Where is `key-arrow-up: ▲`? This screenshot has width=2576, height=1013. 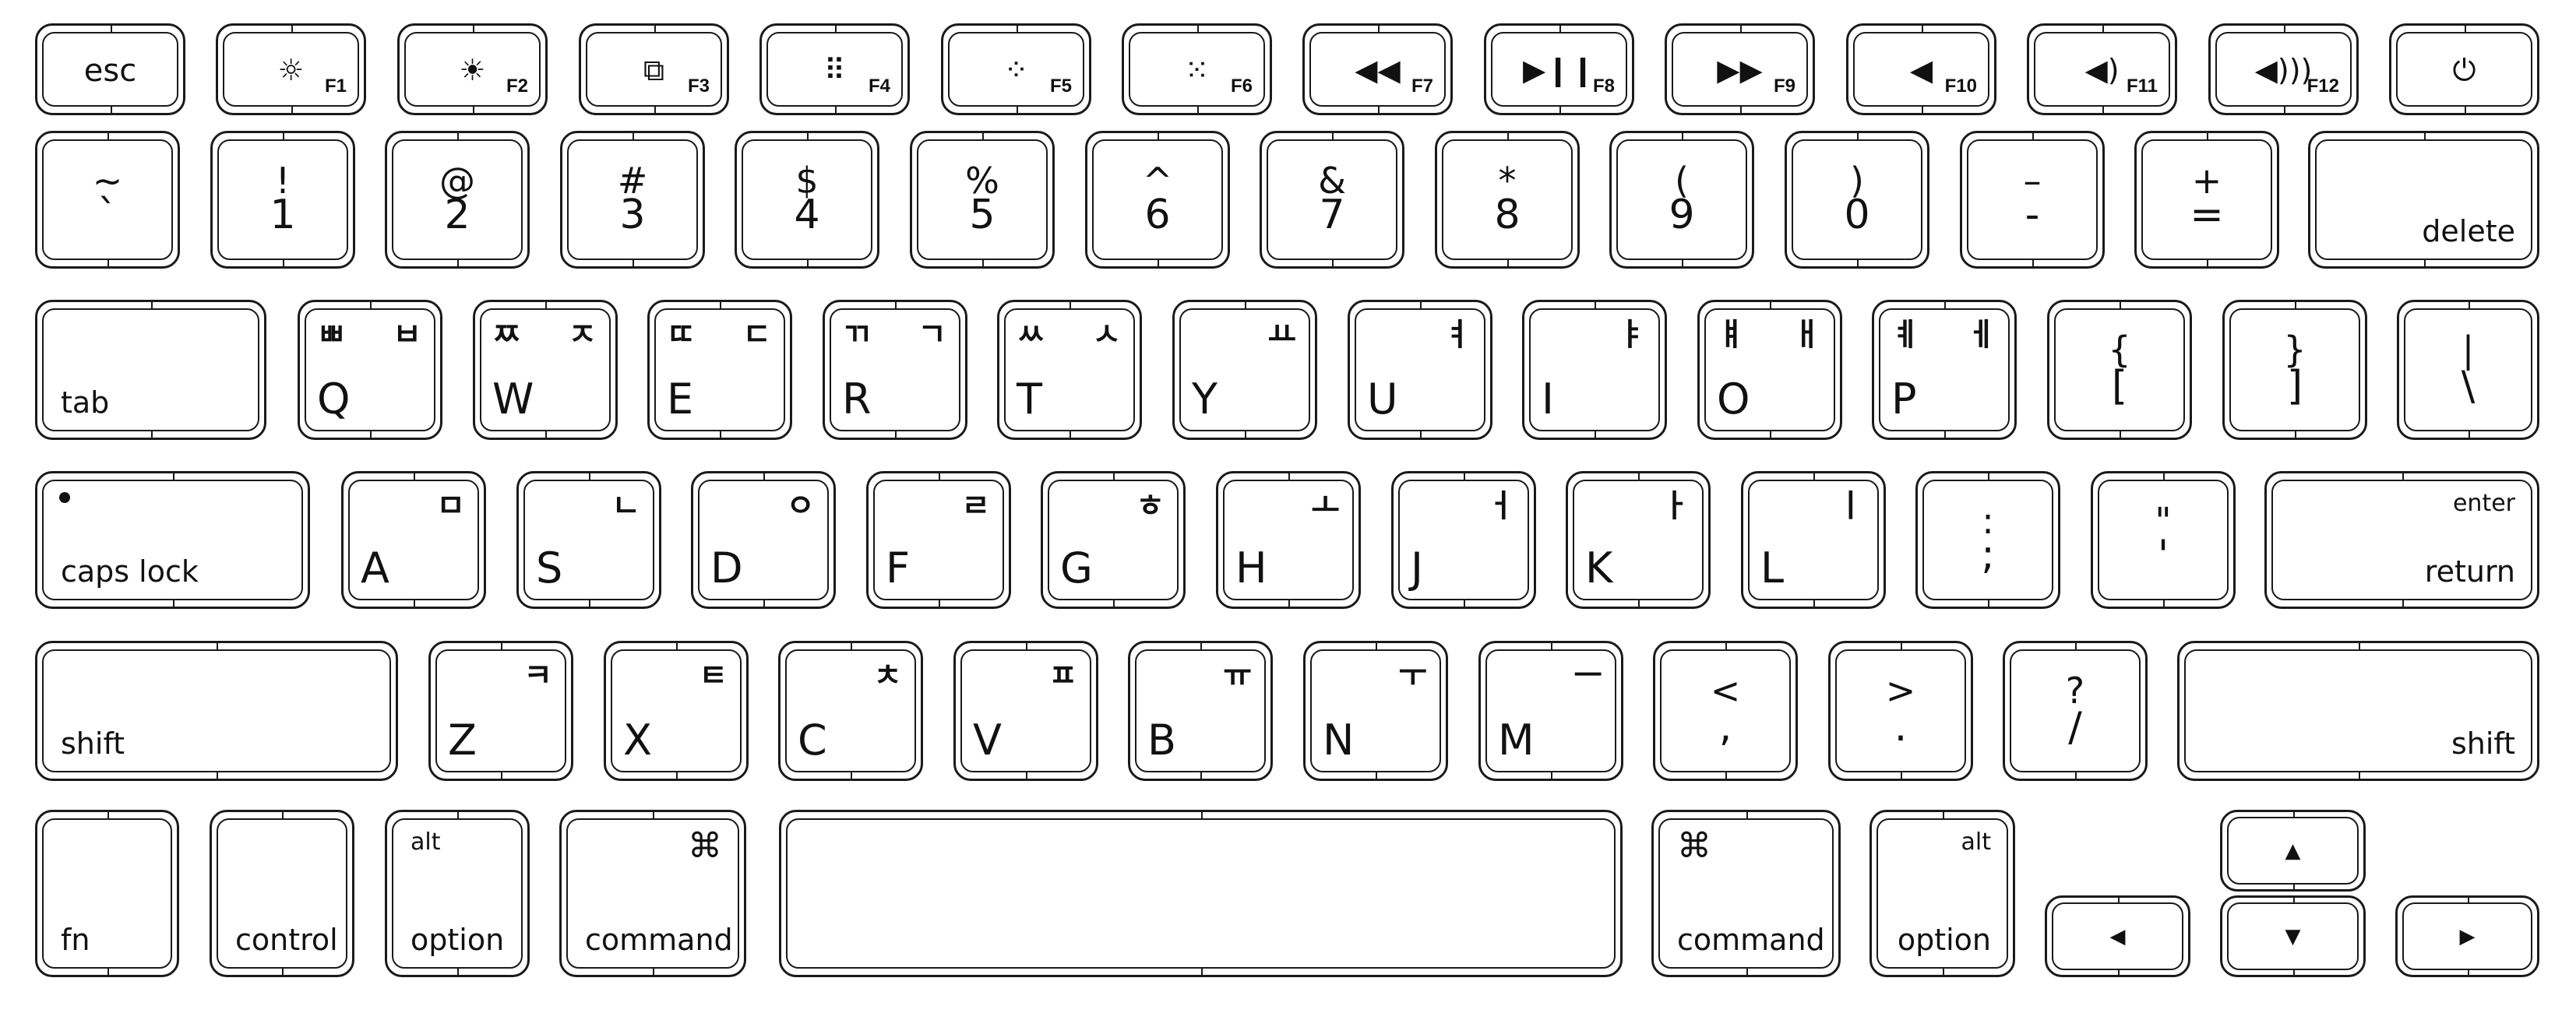
key-arrow-up: ▲ is located at coordinates (2293, 851).